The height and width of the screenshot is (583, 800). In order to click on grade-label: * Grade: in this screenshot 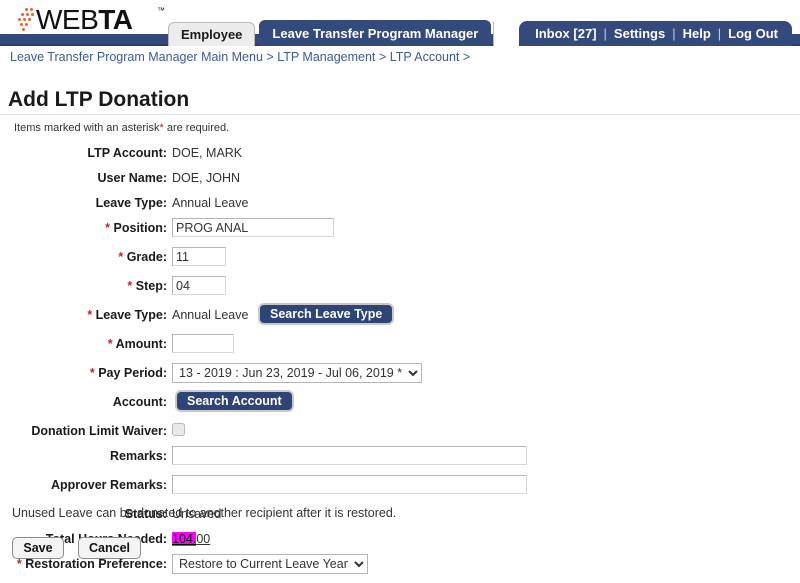, I will do `click(83, 257)`.